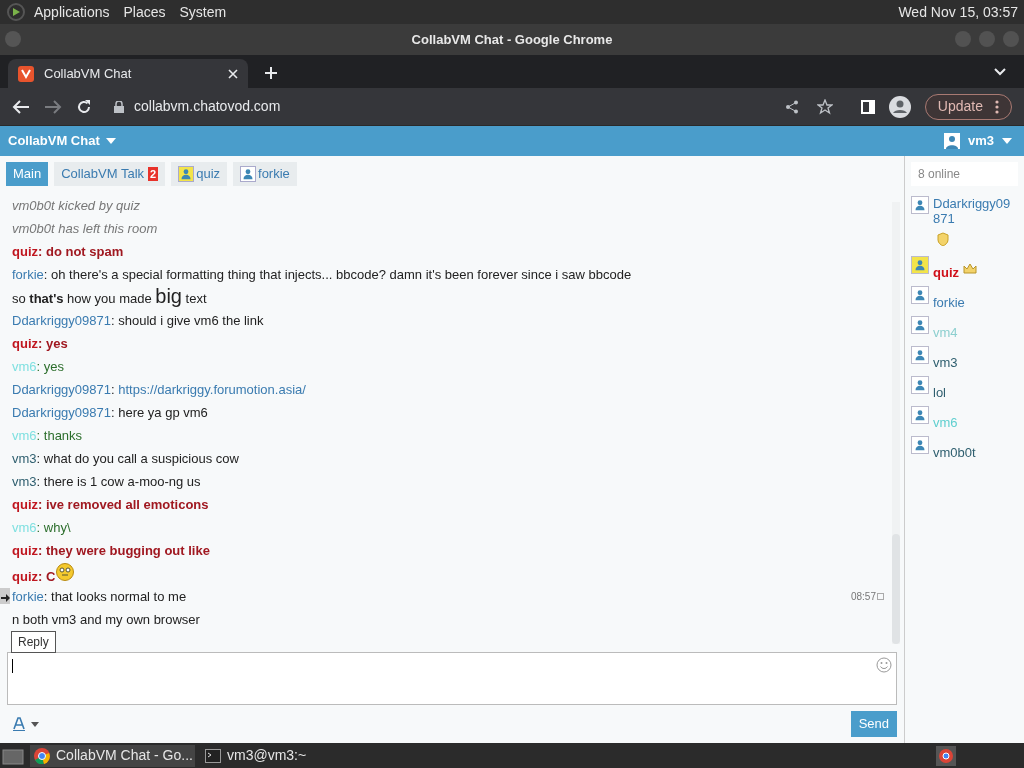 The width and height of the screenshot is (1024, 768). Describe the element at coordinates (33, 642) in the screenshot. I see `tooltip: Reply` at that location.